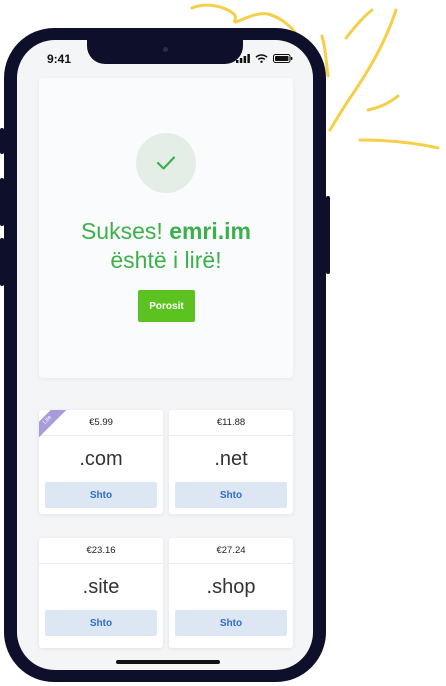  I want to click on success-message: Sukses! emri.im është i lirë!, so click(166, 246).